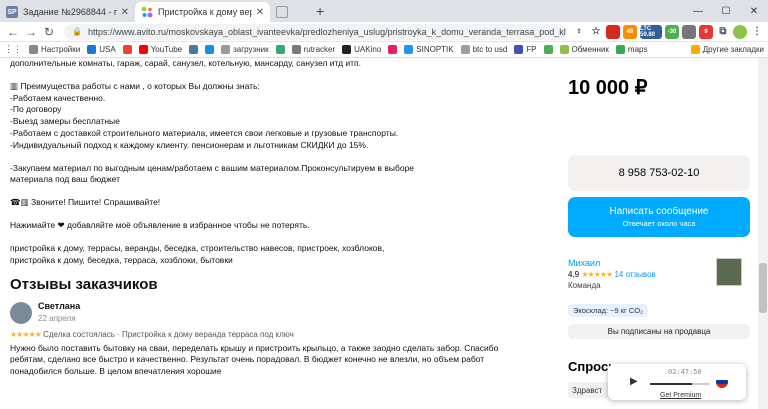 This screenshot has height=409, width=768. What do you see at coordinates (634, 274) in the screenshot?
I see `seller-reviews-link: 14 отзывов` at bounding box center [634, 274].